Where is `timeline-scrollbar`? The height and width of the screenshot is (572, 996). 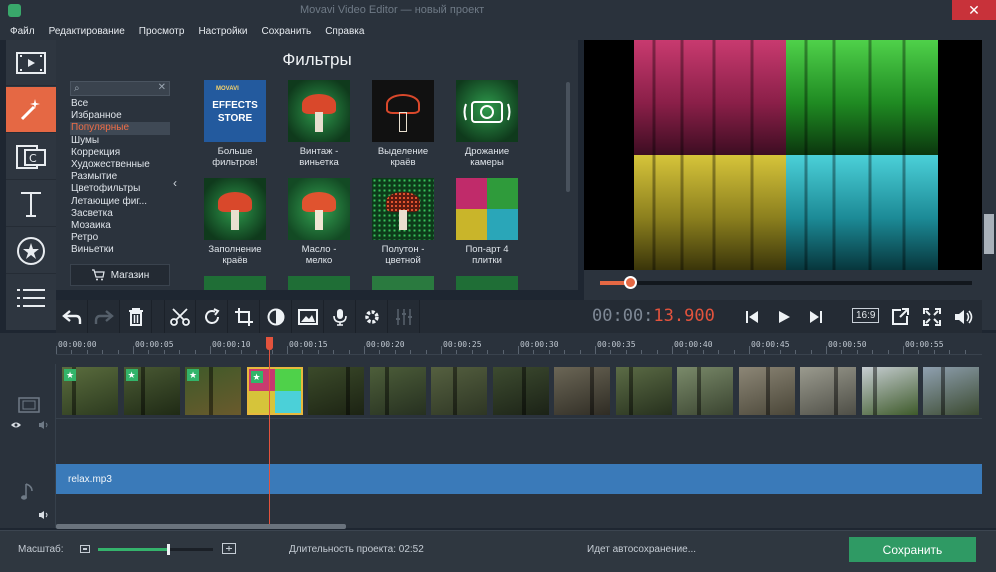 timeline-scrollbar is located at coordinates (201, 526).